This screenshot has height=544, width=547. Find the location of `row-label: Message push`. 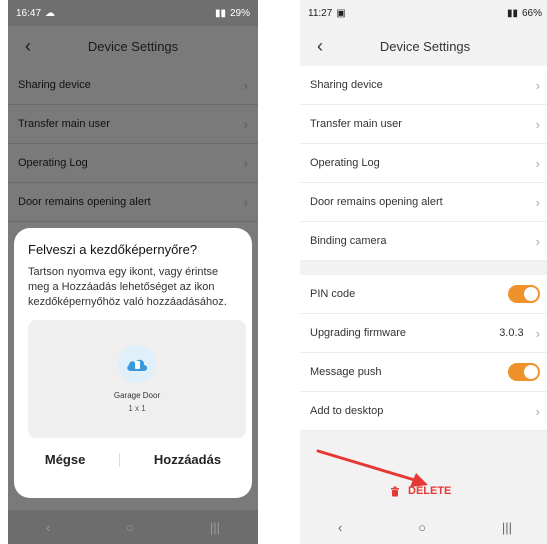

row-label: Message push is located at coordinates (346, 372).